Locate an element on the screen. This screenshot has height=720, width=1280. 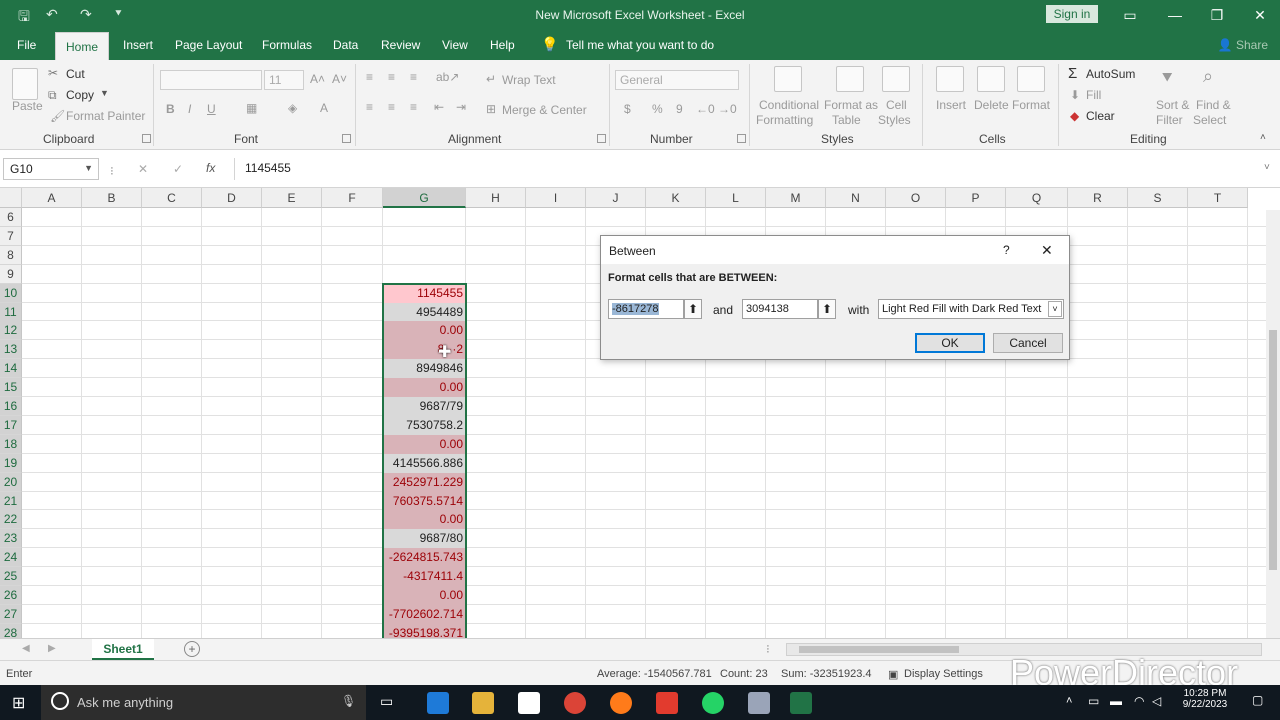
row-header: 15 is located at coordinates (11, 388).